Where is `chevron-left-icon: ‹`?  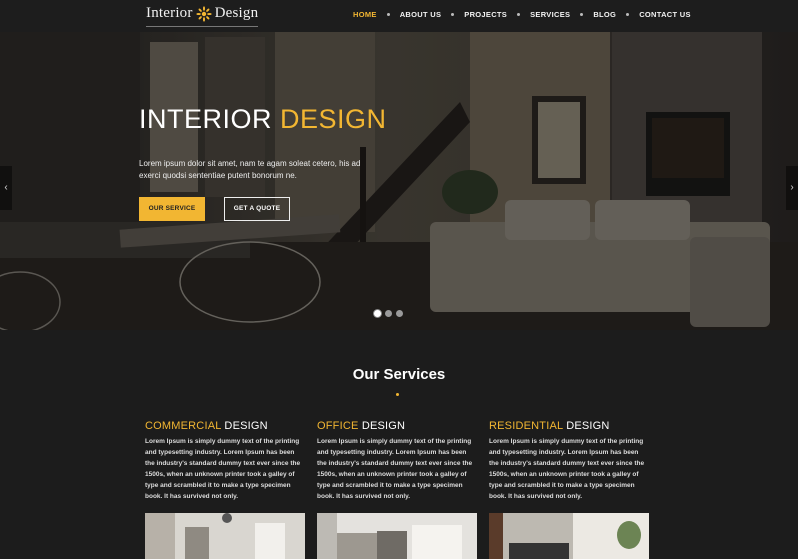
chevron-left-icon: ‹ is located at coordinates (6, 187).